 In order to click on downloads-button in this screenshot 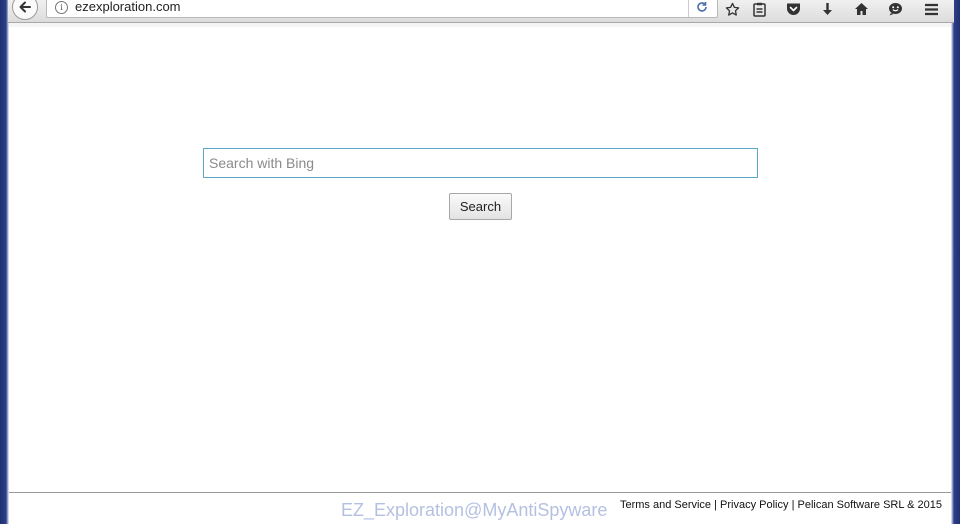, I will do `click(827, 9)`.